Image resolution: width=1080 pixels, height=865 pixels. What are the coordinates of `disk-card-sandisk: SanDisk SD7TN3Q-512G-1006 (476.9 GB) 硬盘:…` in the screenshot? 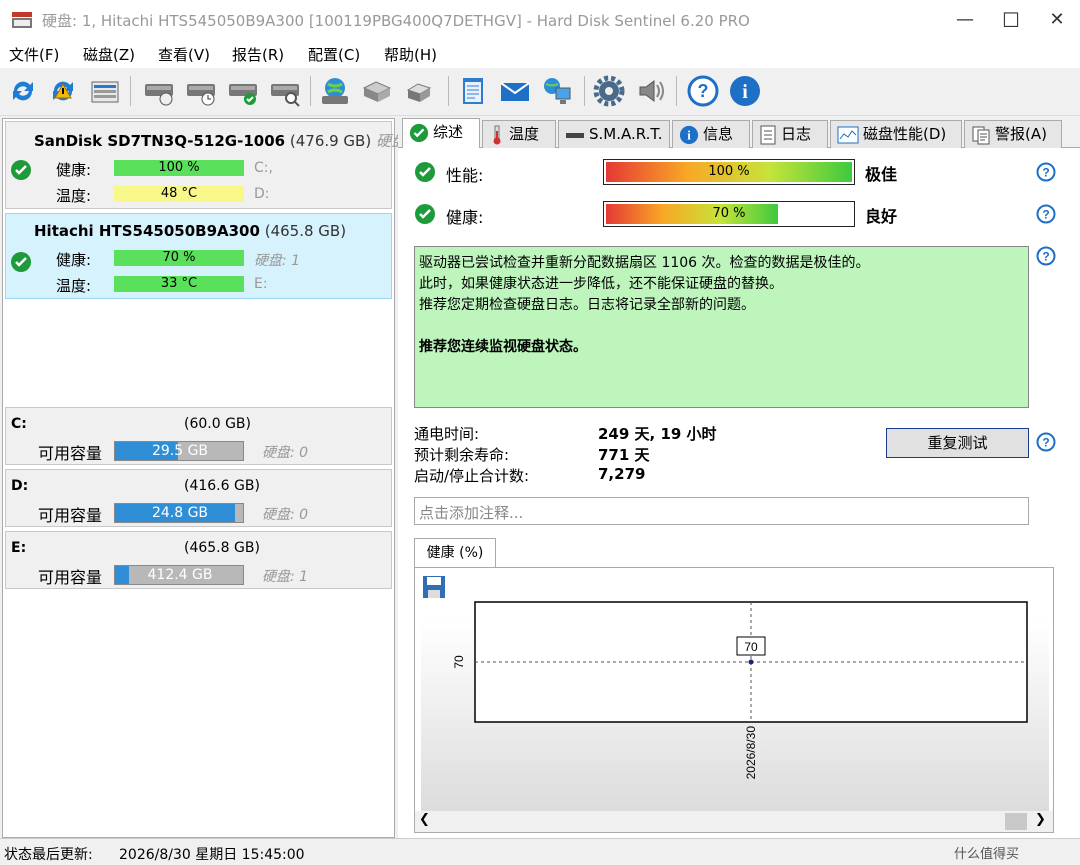 It's located at (208, 165).